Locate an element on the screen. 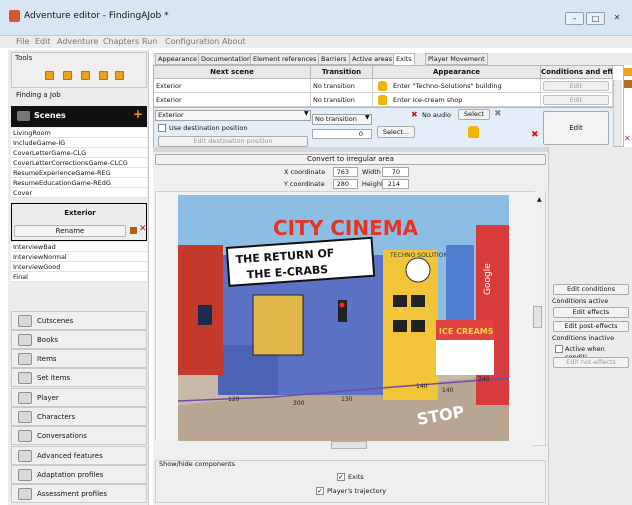  scene-item: InterviewBad is located at coordinates (79, 247).